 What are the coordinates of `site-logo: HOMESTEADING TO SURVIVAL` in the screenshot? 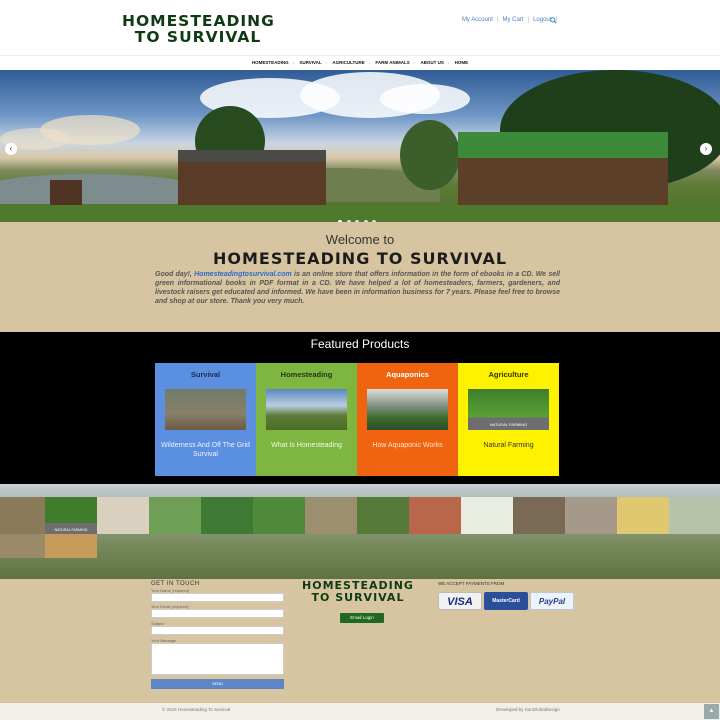 It's located at (198, 29).